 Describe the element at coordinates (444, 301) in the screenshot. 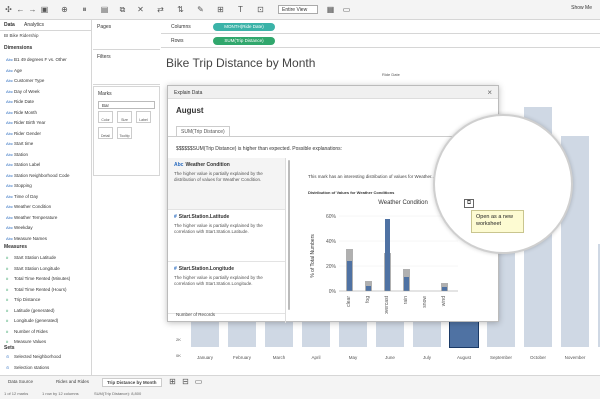

I see `dist-x-label: wind` at that location.